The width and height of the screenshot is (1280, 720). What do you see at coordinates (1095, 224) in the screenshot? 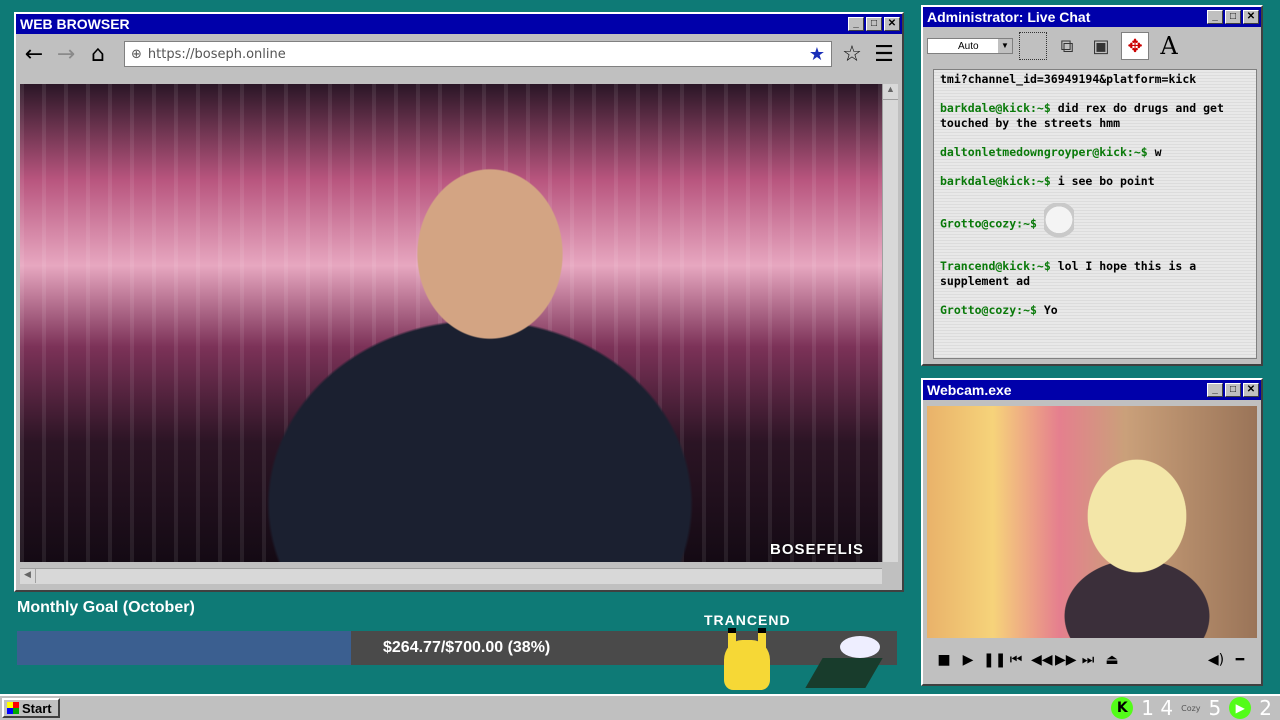
I see `chat-message: Grotto@cozy:~$` at bounding box center [1095, 224].